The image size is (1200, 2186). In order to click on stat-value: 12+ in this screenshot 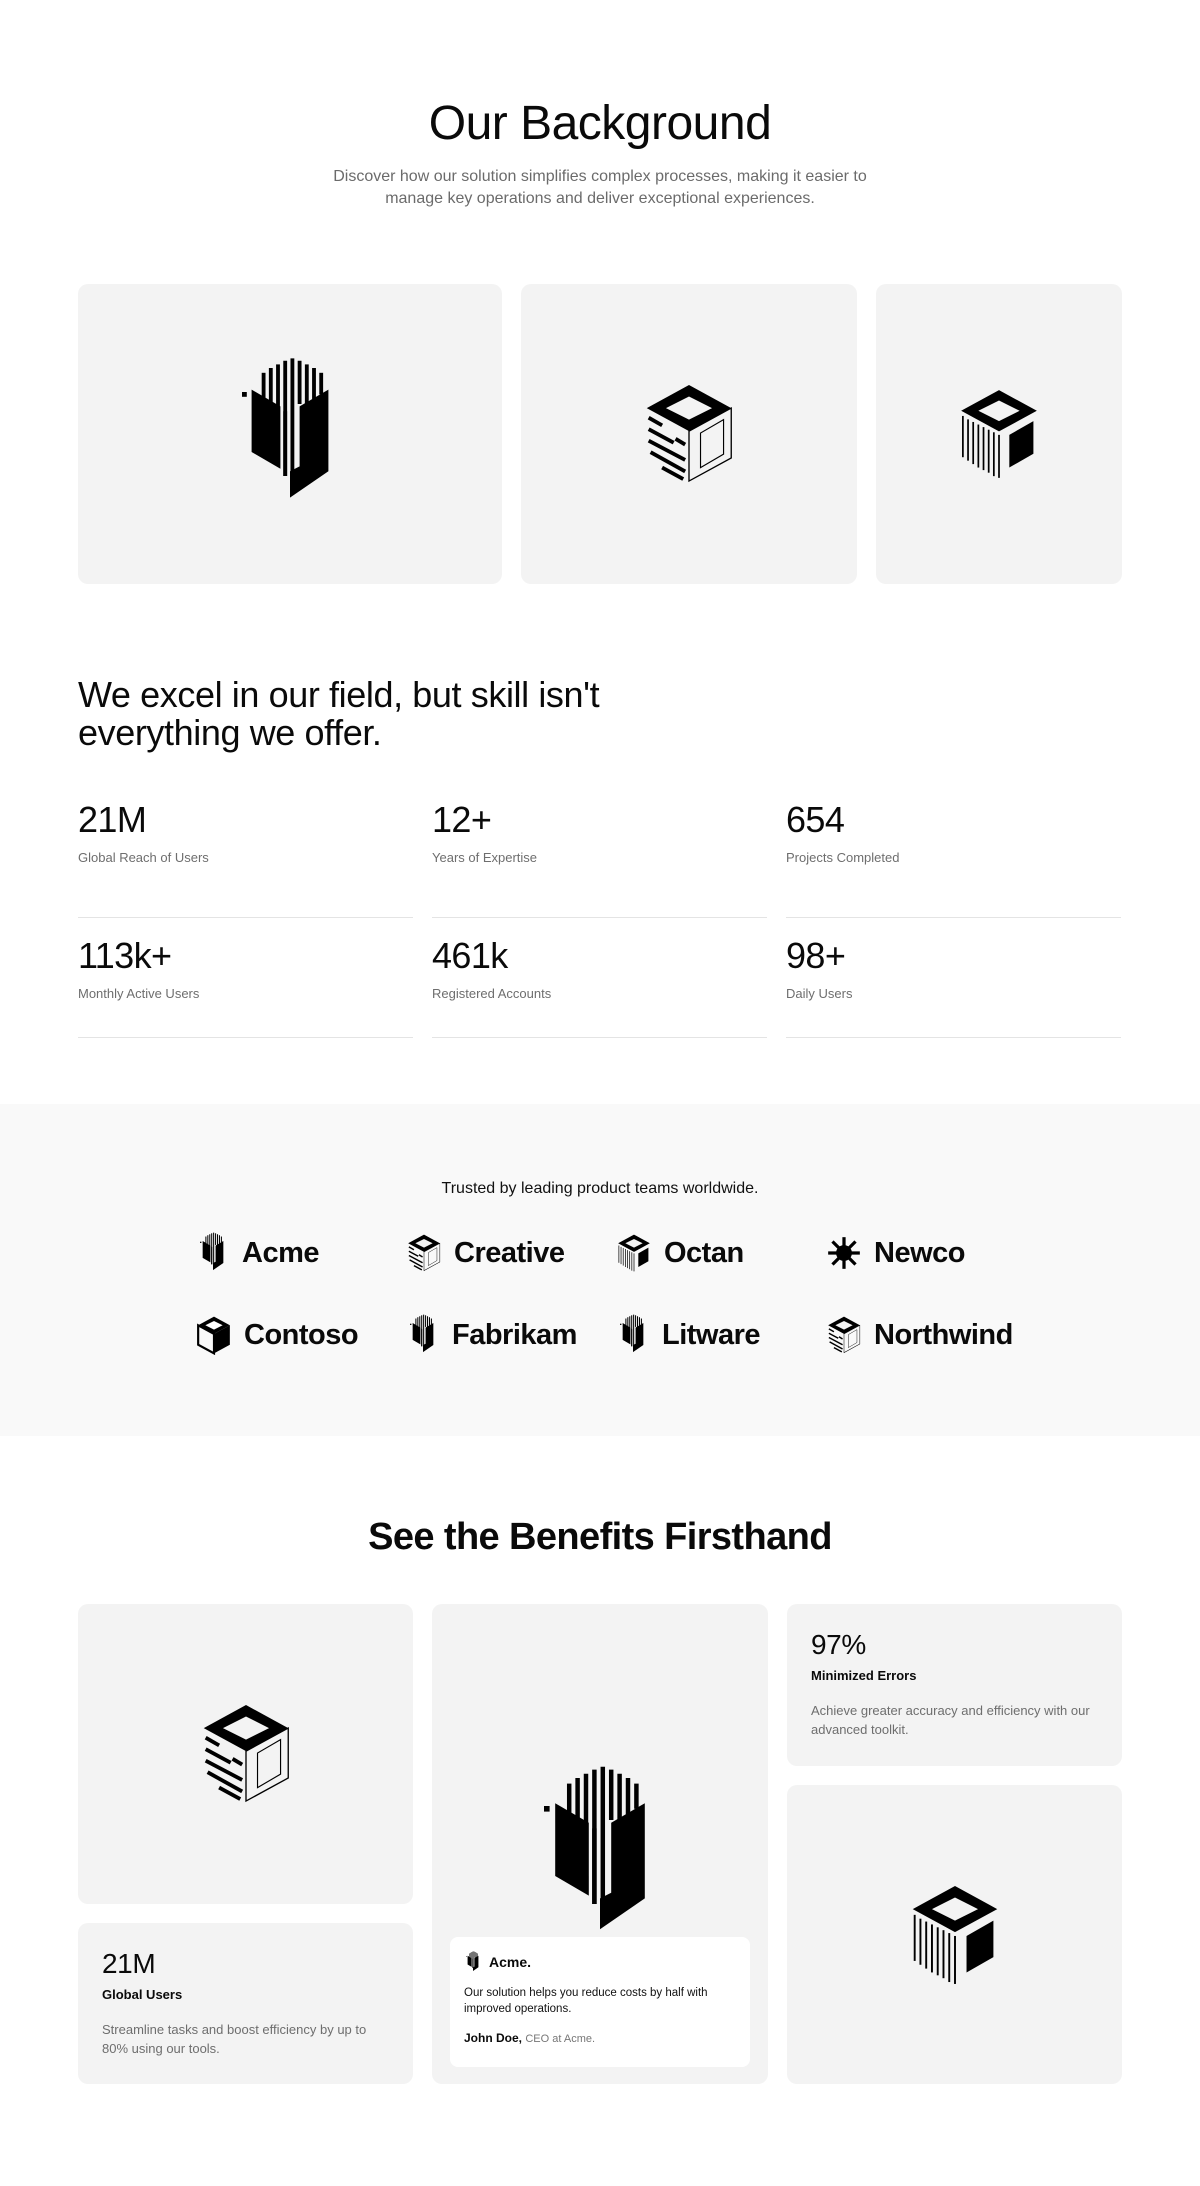, I will do `click(462, 819)`.